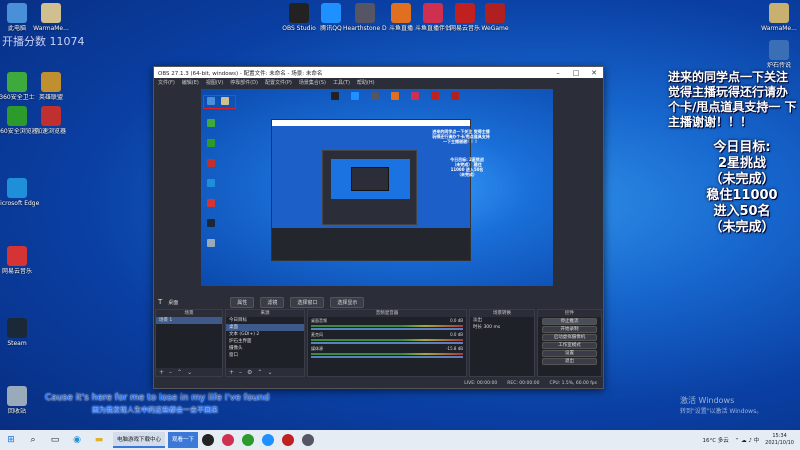 The height and width of the screenshot is (450, 800). Describe the element at coordinates (569, 345) in the screenshot. I see `studio-mode-button: 工作室模式` at that location.